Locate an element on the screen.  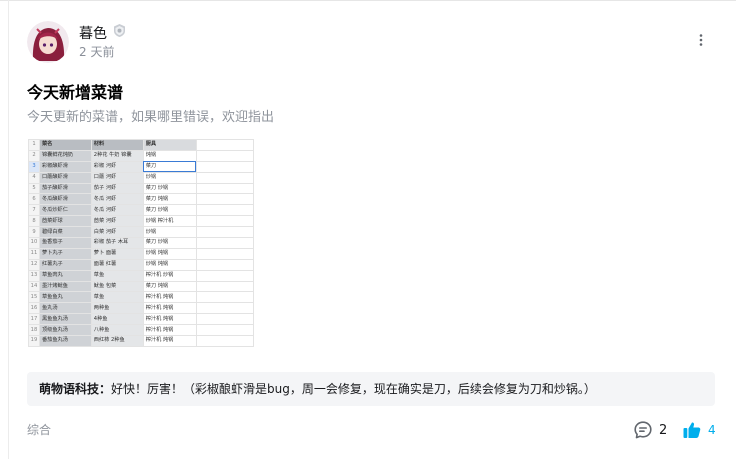
row-number: 15 is located at coordinates (34, 297).